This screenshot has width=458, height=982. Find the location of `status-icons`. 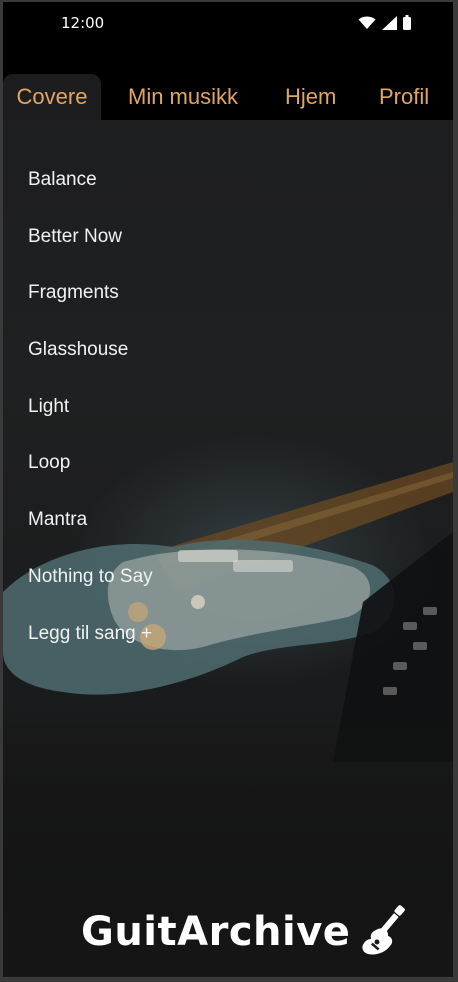

status-icons is located at coordinates (384, 22).